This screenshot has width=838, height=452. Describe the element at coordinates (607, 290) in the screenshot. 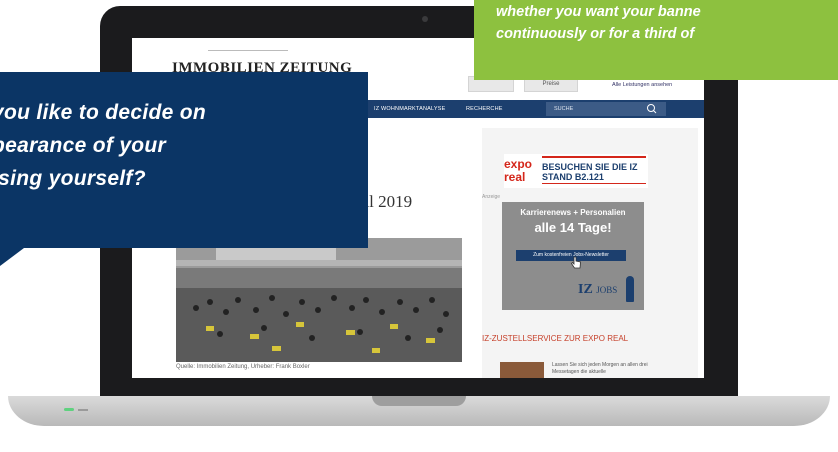

I see `iz-jobs-logo-sub: JOBS` at that location.